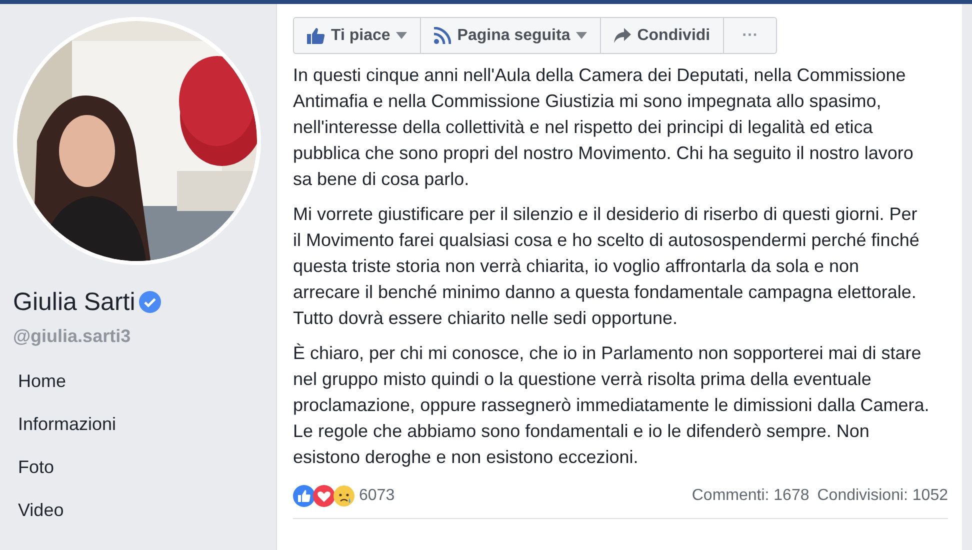 Image resolution: width=972 pixels, height=550 pixels. I want to click on sad-face-icon, so click(344, 496).